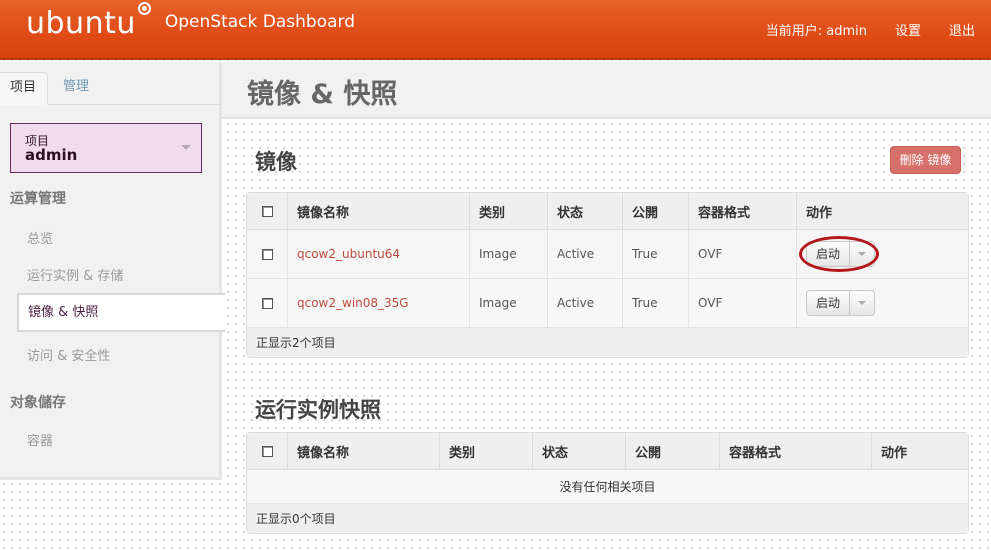  I want to click on tab-admin: 管理, so click(76, 88).